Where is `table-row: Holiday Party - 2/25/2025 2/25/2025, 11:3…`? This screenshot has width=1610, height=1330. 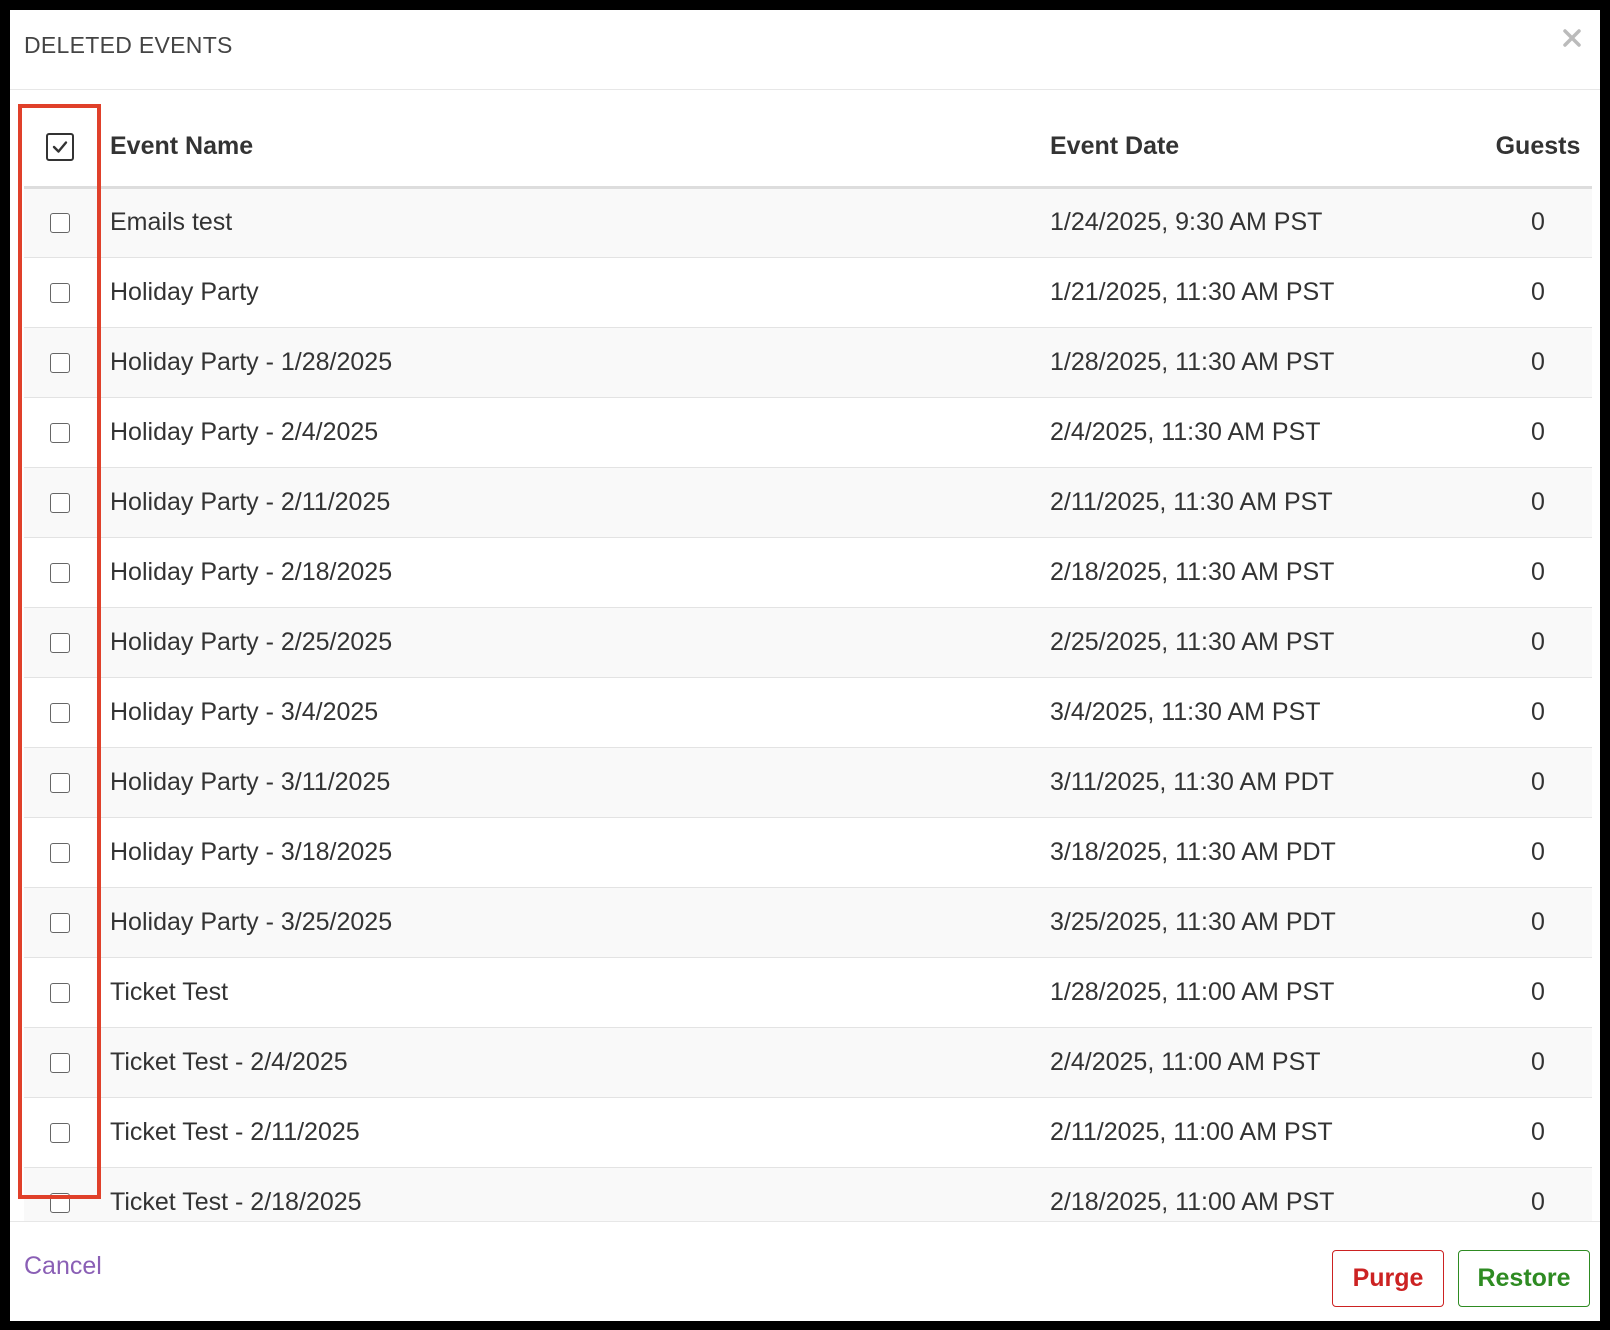 table-row: Holiday Party - 2/25/2025 2/25/2025, 11:3… is located at coordinates (808, 642).